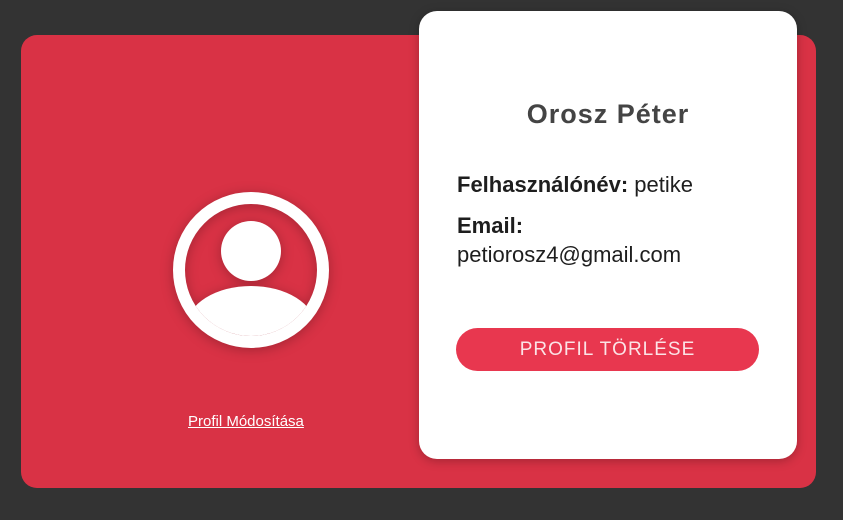 The image size is (843, 520). What do you see at coordinates (251, 270) in the screenshot?
I see `user-avatar-icon` at bounding box center [251, 270].